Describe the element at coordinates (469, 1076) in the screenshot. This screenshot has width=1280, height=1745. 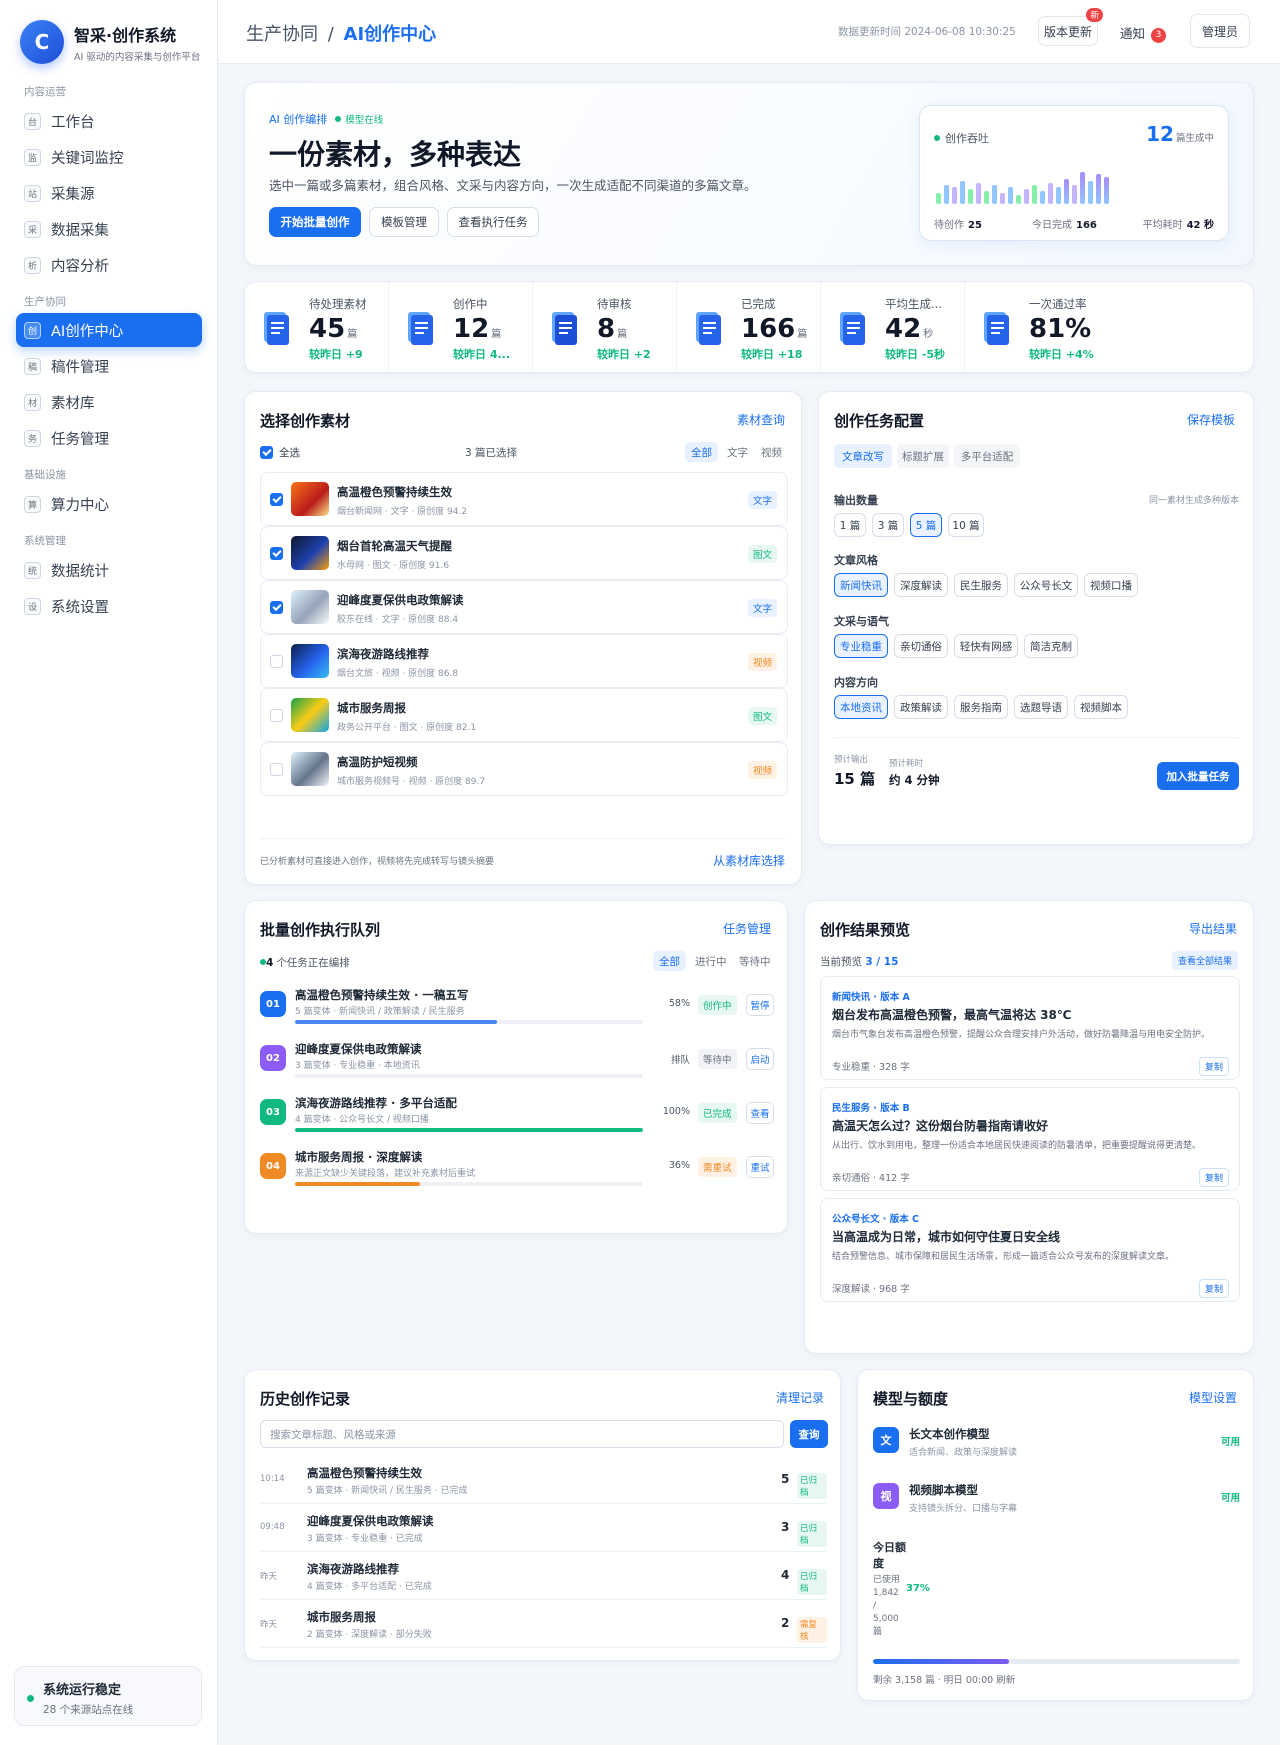
I see `queue-progress-bar` at that location.